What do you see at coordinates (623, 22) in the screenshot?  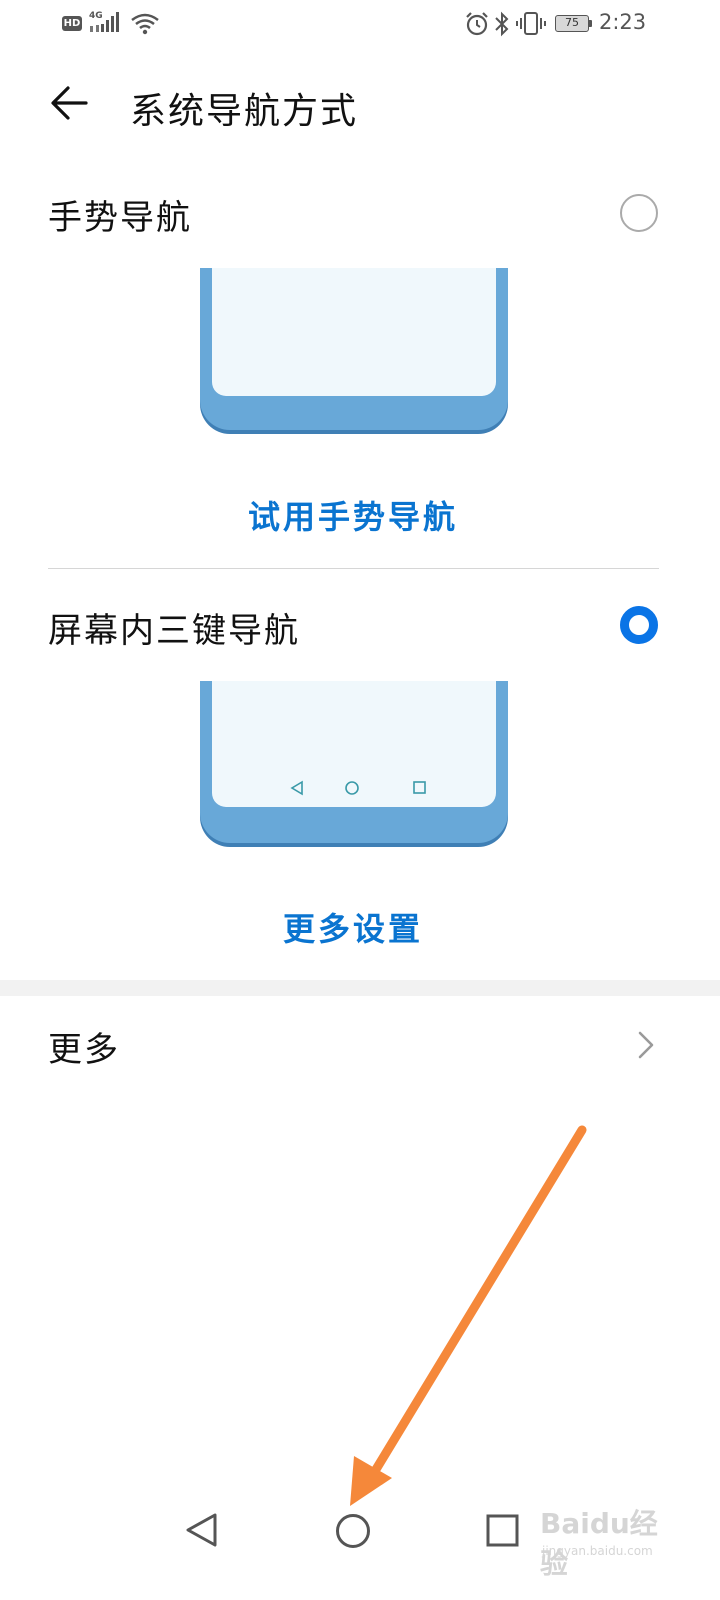 I see `status-time: 2:23` at bounding box center [623, 22].